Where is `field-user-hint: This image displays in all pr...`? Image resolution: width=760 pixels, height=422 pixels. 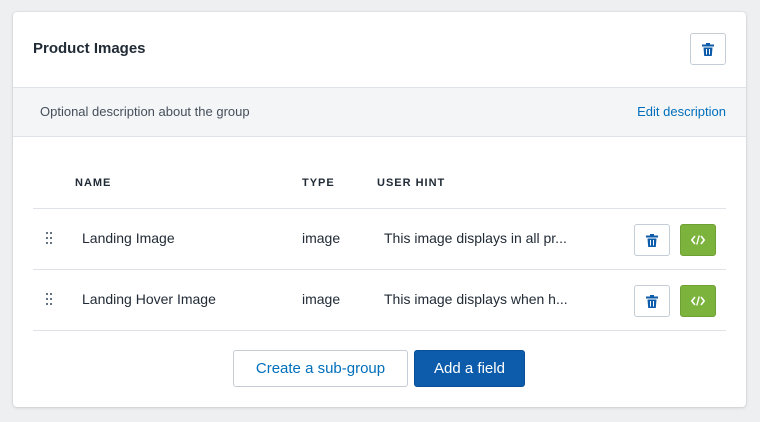 field-user-hint: This image displays in all pr... is located at coordinates (475, 238).